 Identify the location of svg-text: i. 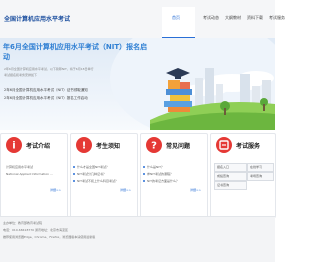
(13, 146).